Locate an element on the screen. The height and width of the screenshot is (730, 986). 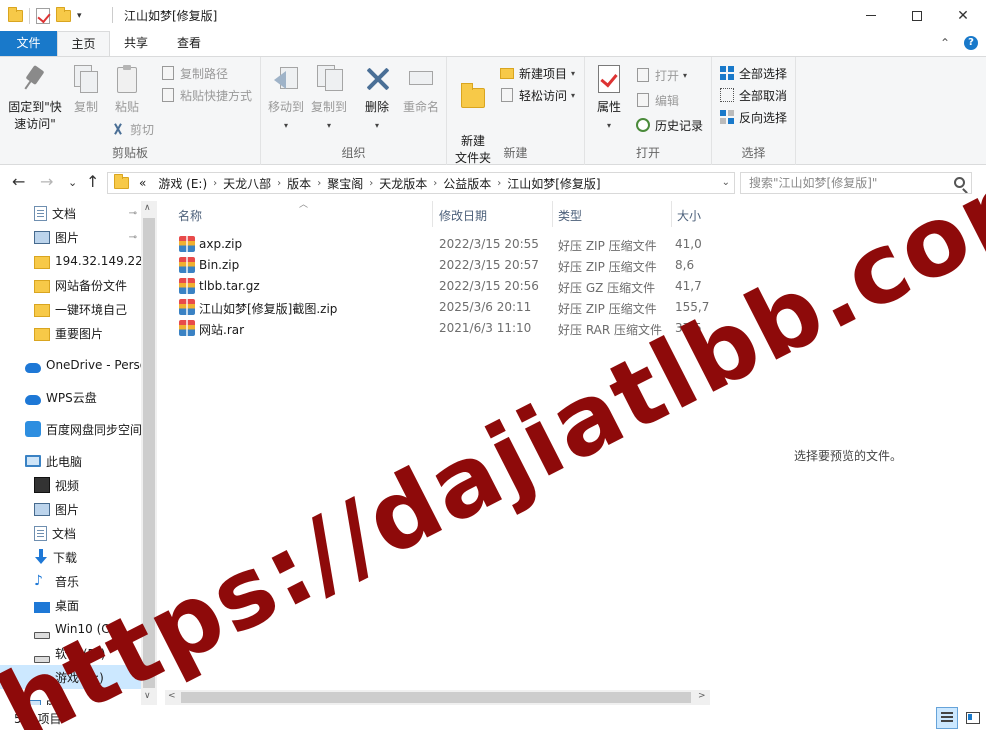
up-arrow-icon: ↑ is located at coordinates (92, 182).